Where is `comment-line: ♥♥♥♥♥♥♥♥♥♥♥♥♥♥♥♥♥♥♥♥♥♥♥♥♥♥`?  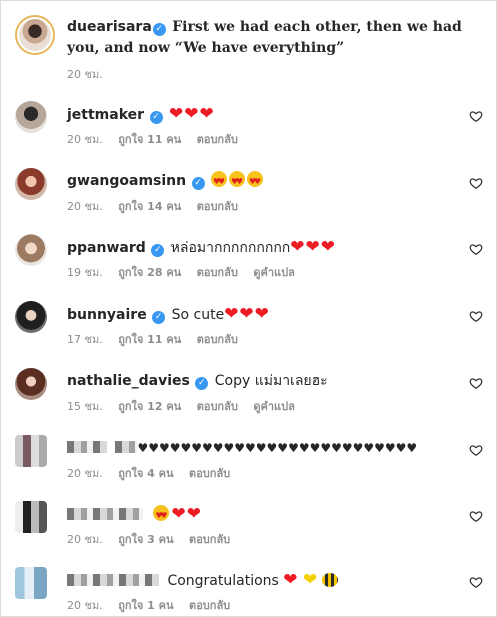
comment-line: ♥♥♥♥♥♥♥♥♥♥♥♥♥♥♥♥♥♥♥♥♥♥♥♥♥♥ is located at coordinates (242, 448).